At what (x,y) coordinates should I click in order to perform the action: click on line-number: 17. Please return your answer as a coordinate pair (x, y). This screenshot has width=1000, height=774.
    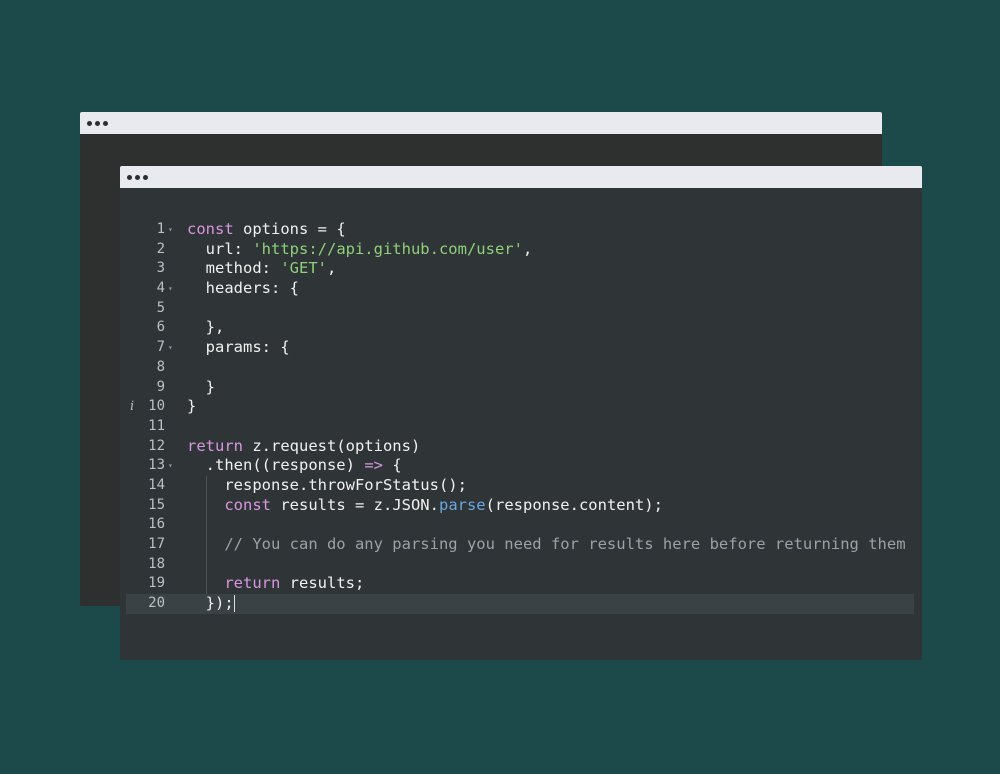
    Looking at the image, I should click on (156, 544).